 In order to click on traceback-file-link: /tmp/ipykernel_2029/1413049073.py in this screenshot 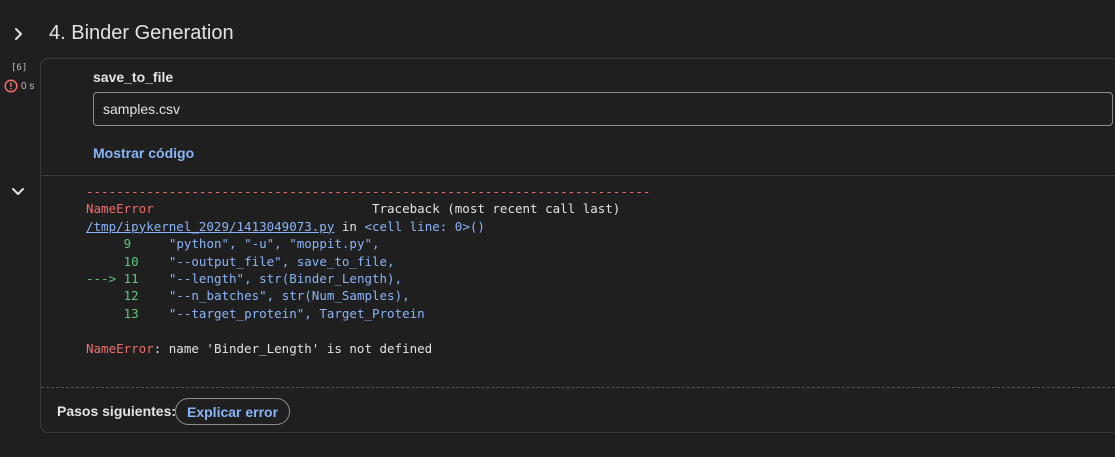, I will do `click(210, 226)`.